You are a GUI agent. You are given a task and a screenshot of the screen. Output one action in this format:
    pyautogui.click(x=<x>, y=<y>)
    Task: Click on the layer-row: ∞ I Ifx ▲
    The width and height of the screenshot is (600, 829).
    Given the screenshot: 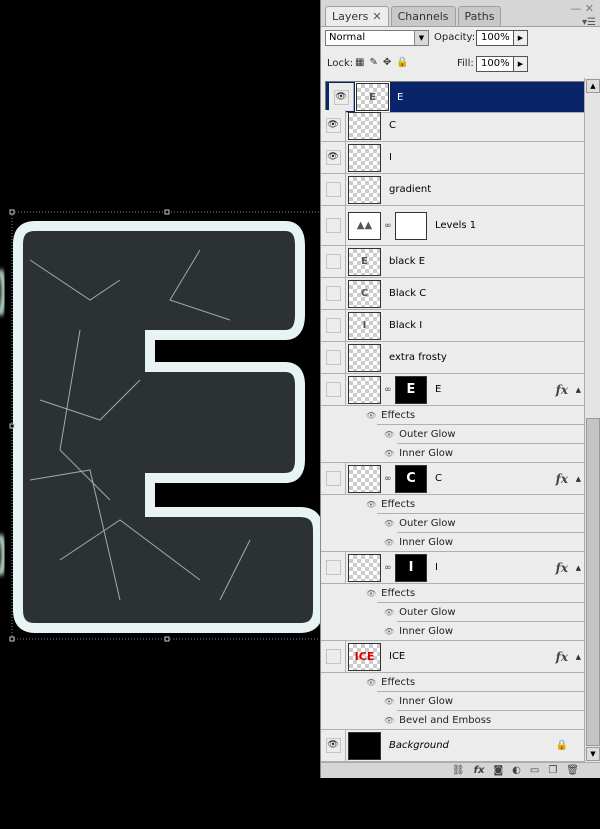 What is the action you would take?
    pyautogui.click(x=452, y=568)
    